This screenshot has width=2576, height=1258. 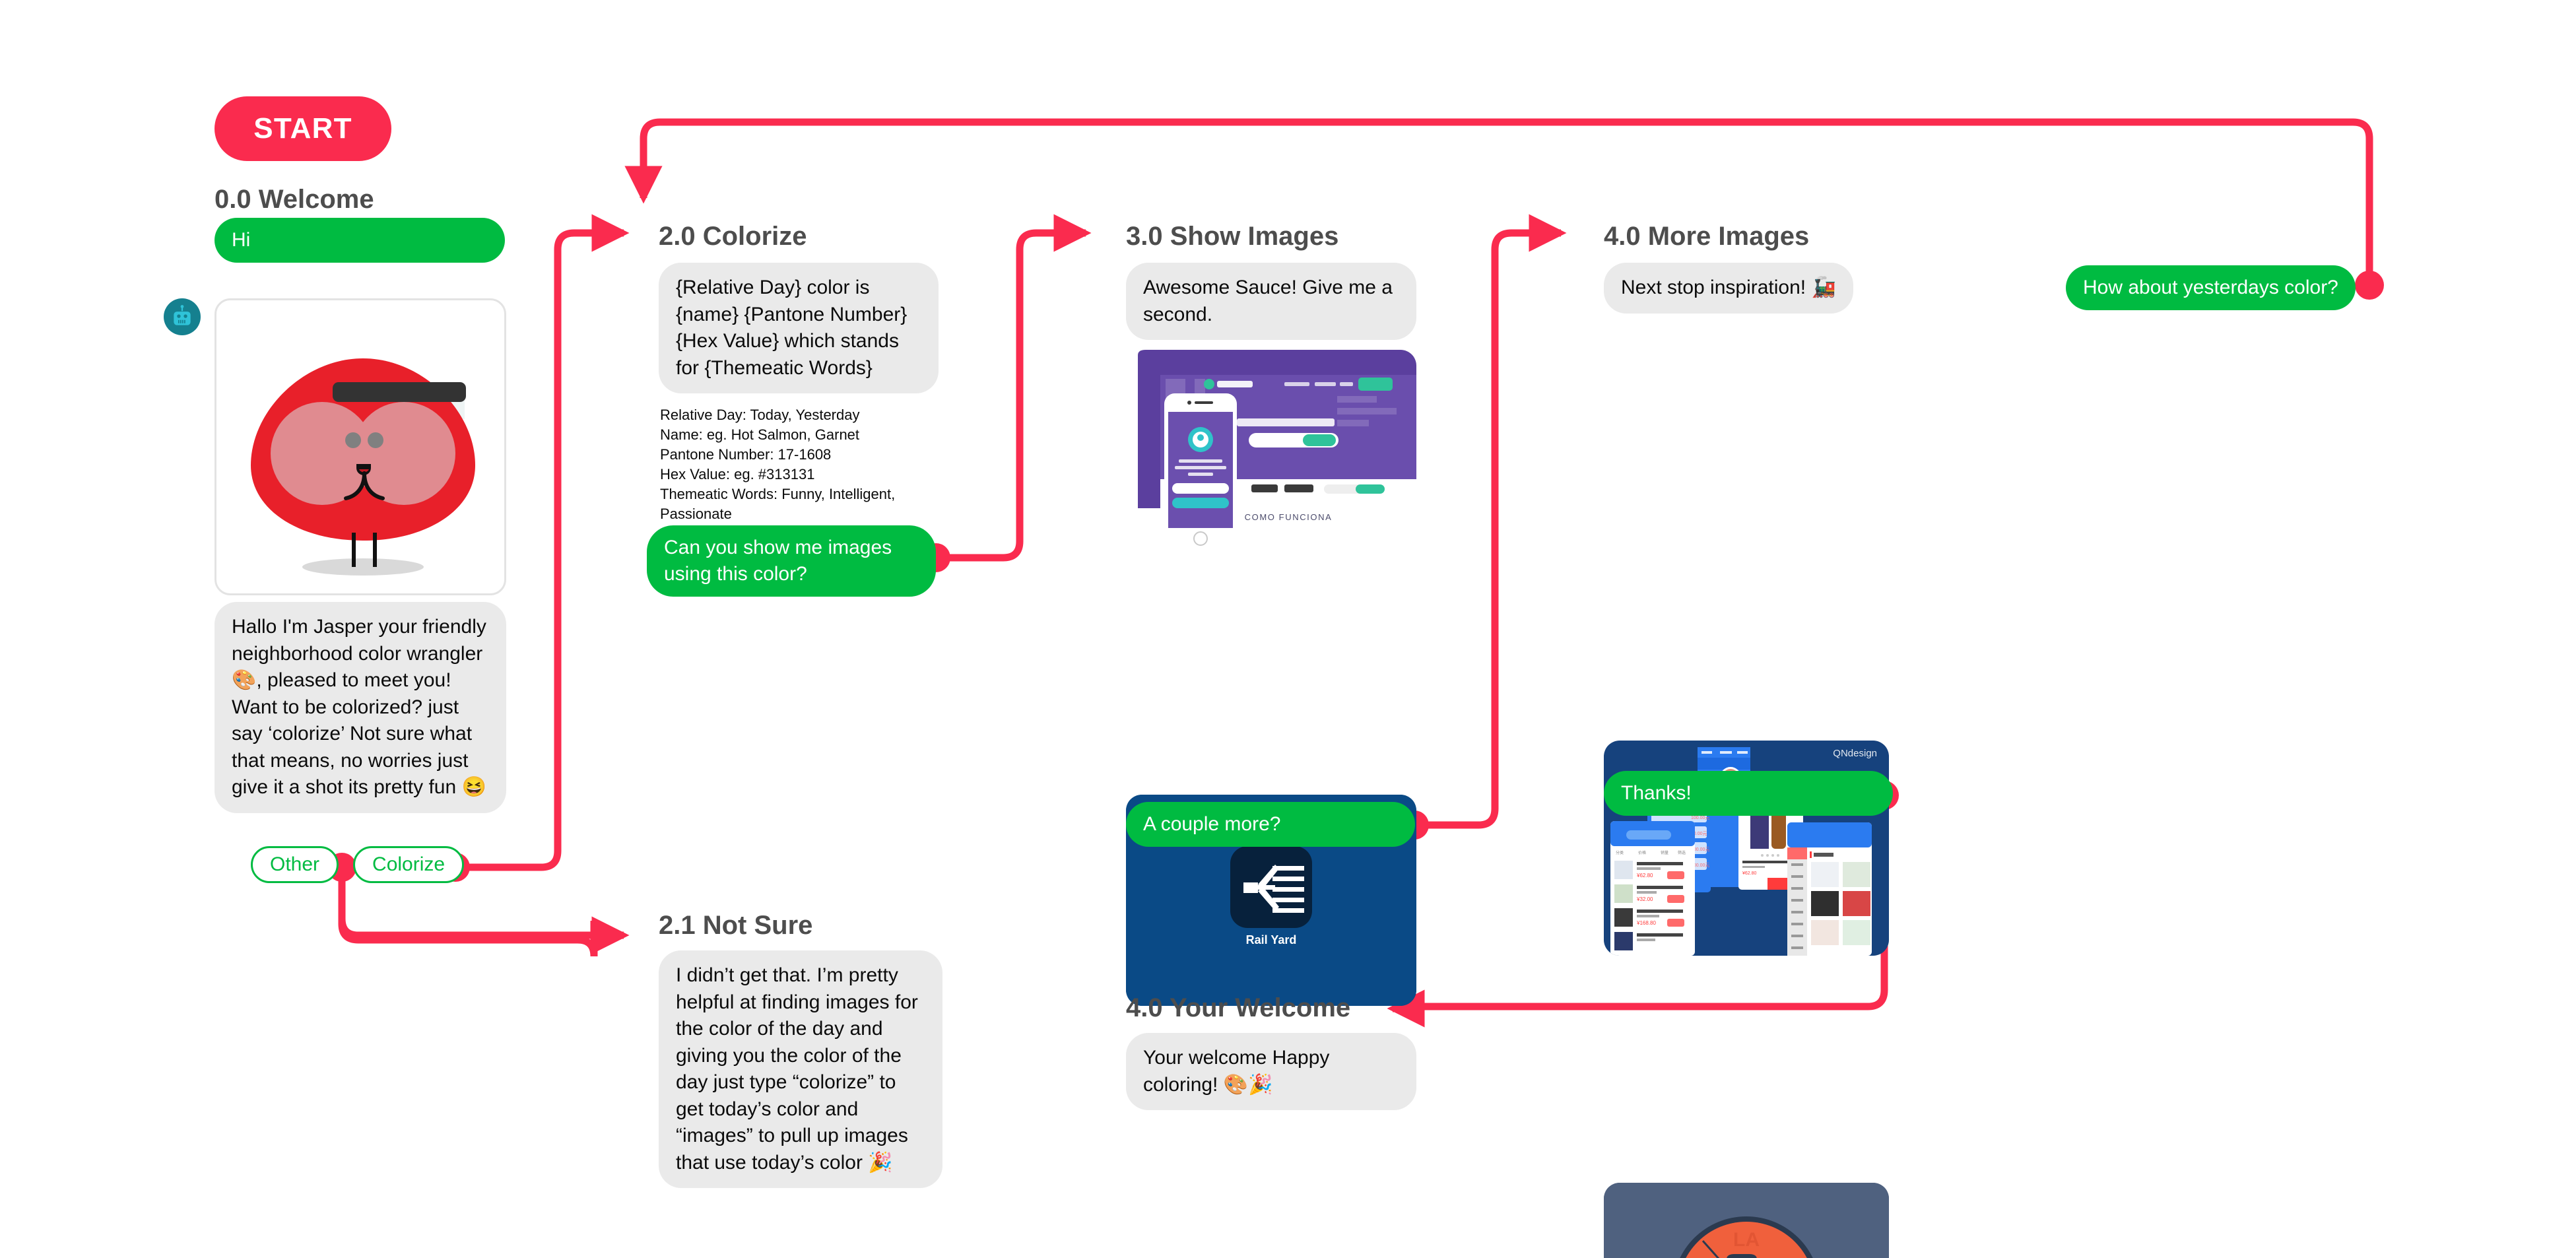 I want to click on svg-text: 销量, so click(x=1664, y=852).